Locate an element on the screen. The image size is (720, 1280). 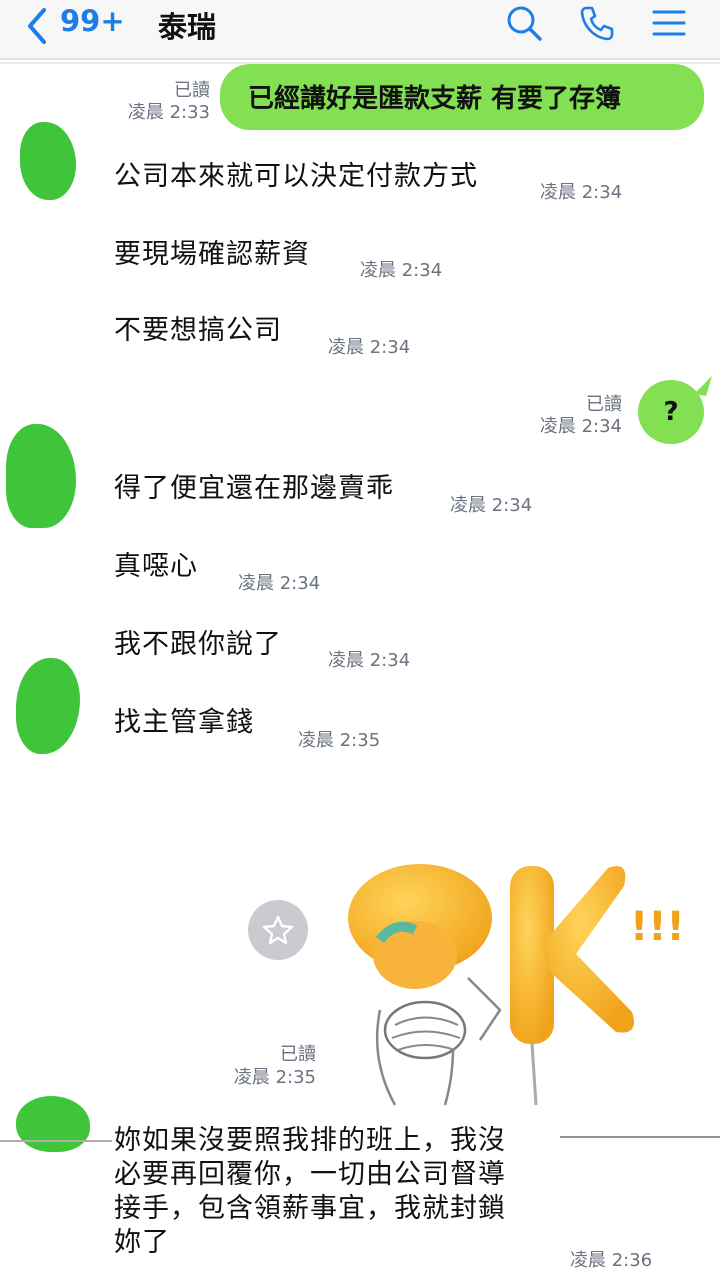
ok-sticker: !!! is located at coordinates (520, 985).